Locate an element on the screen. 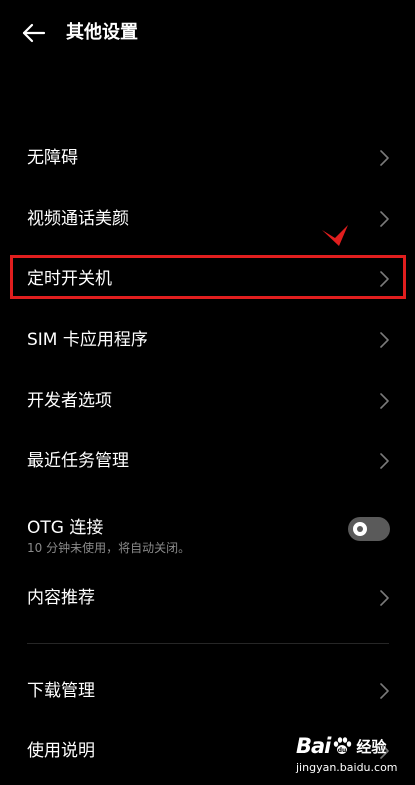 This screenshot has height=785, width=415. download-manager-label: 下载管理 is located at coordinates (61, 691).